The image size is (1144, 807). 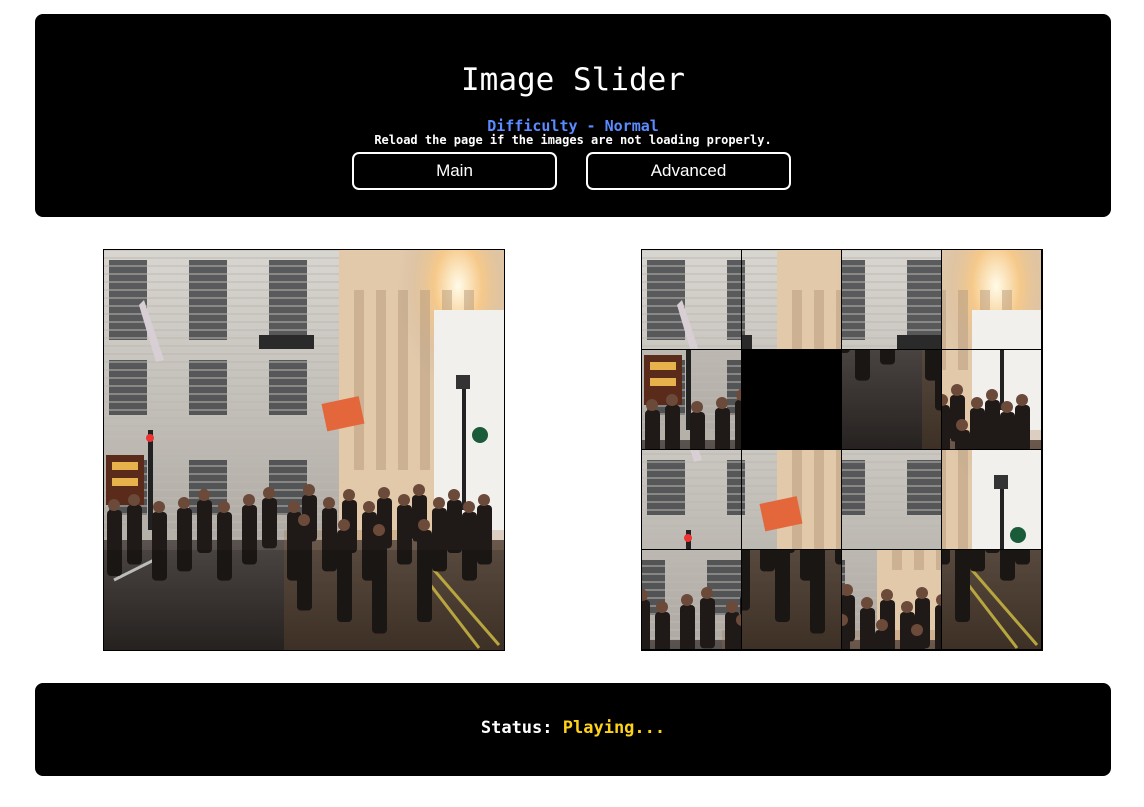 I want to click on main-button: Main, so click(x=454, y=171).